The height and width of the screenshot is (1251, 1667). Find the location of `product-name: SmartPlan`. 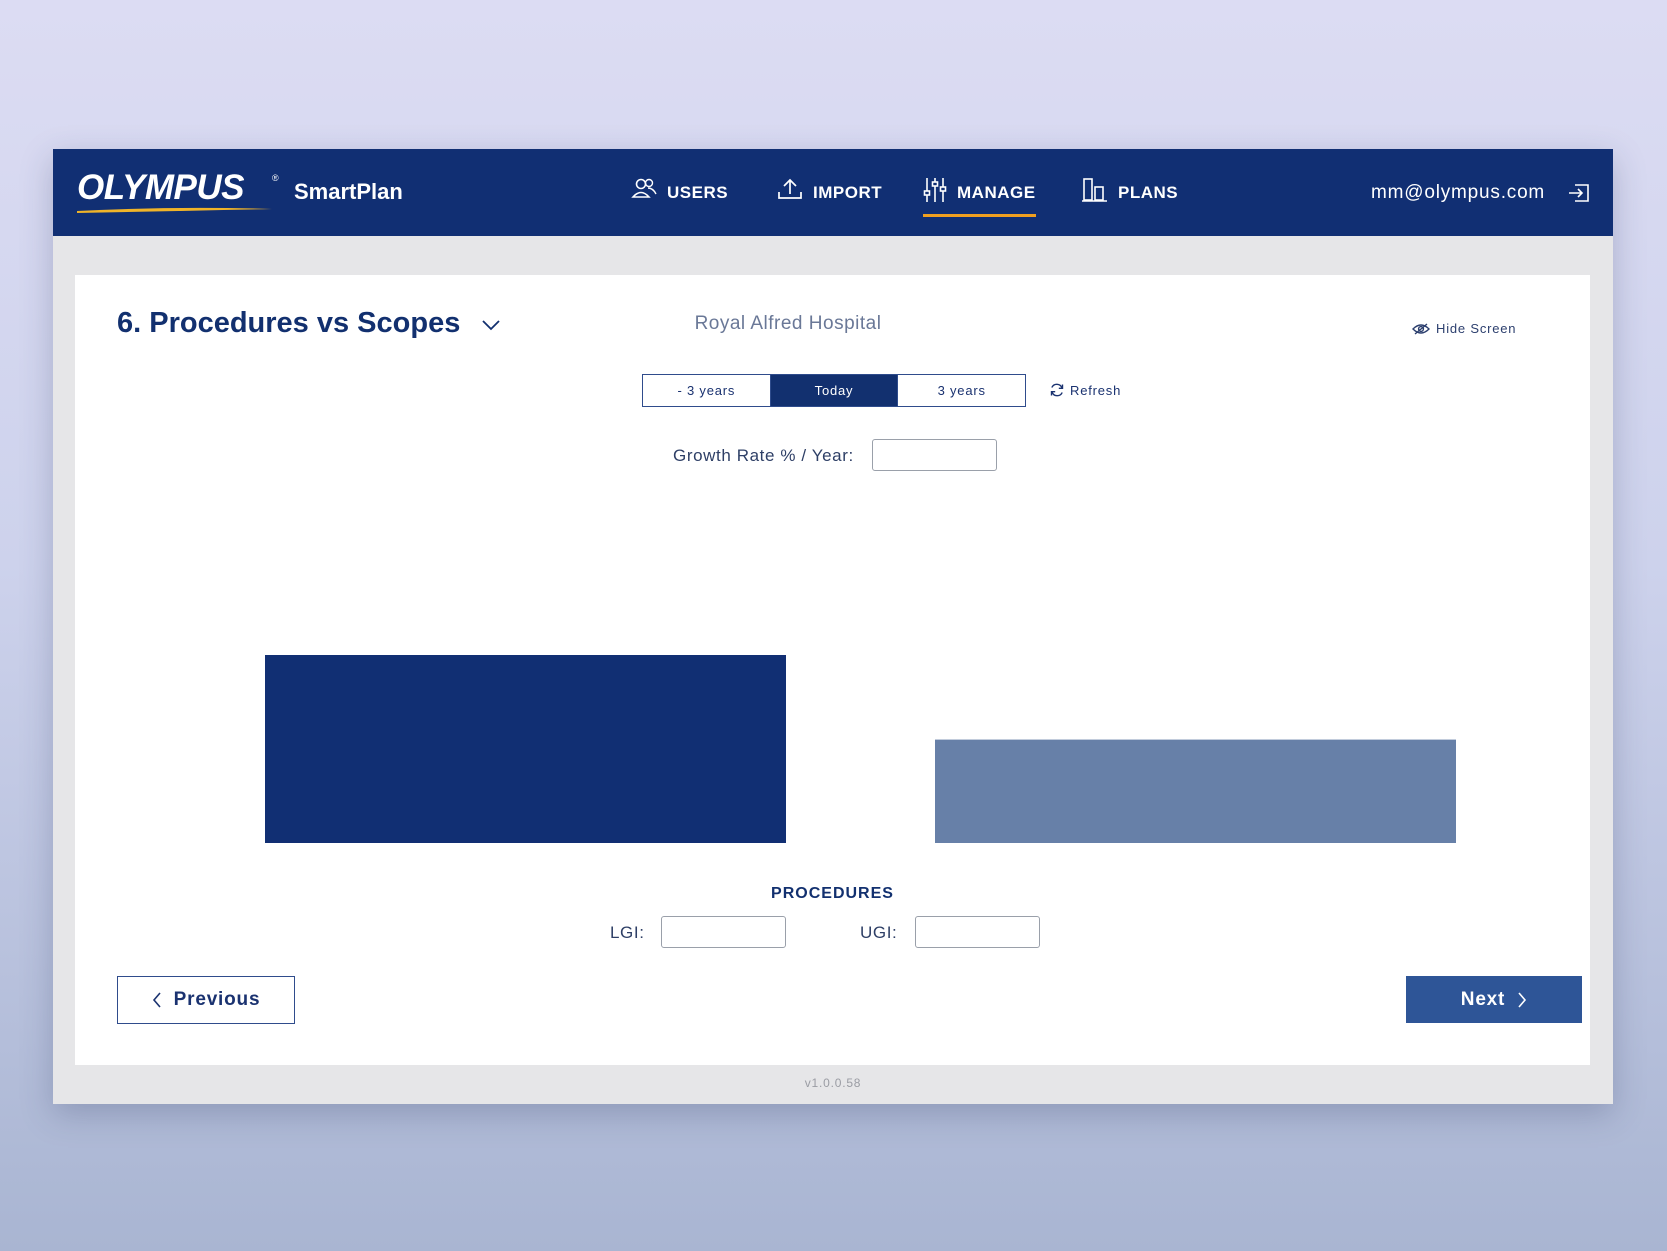

product-name: SmartPlan is located at coordinates (348, 191).